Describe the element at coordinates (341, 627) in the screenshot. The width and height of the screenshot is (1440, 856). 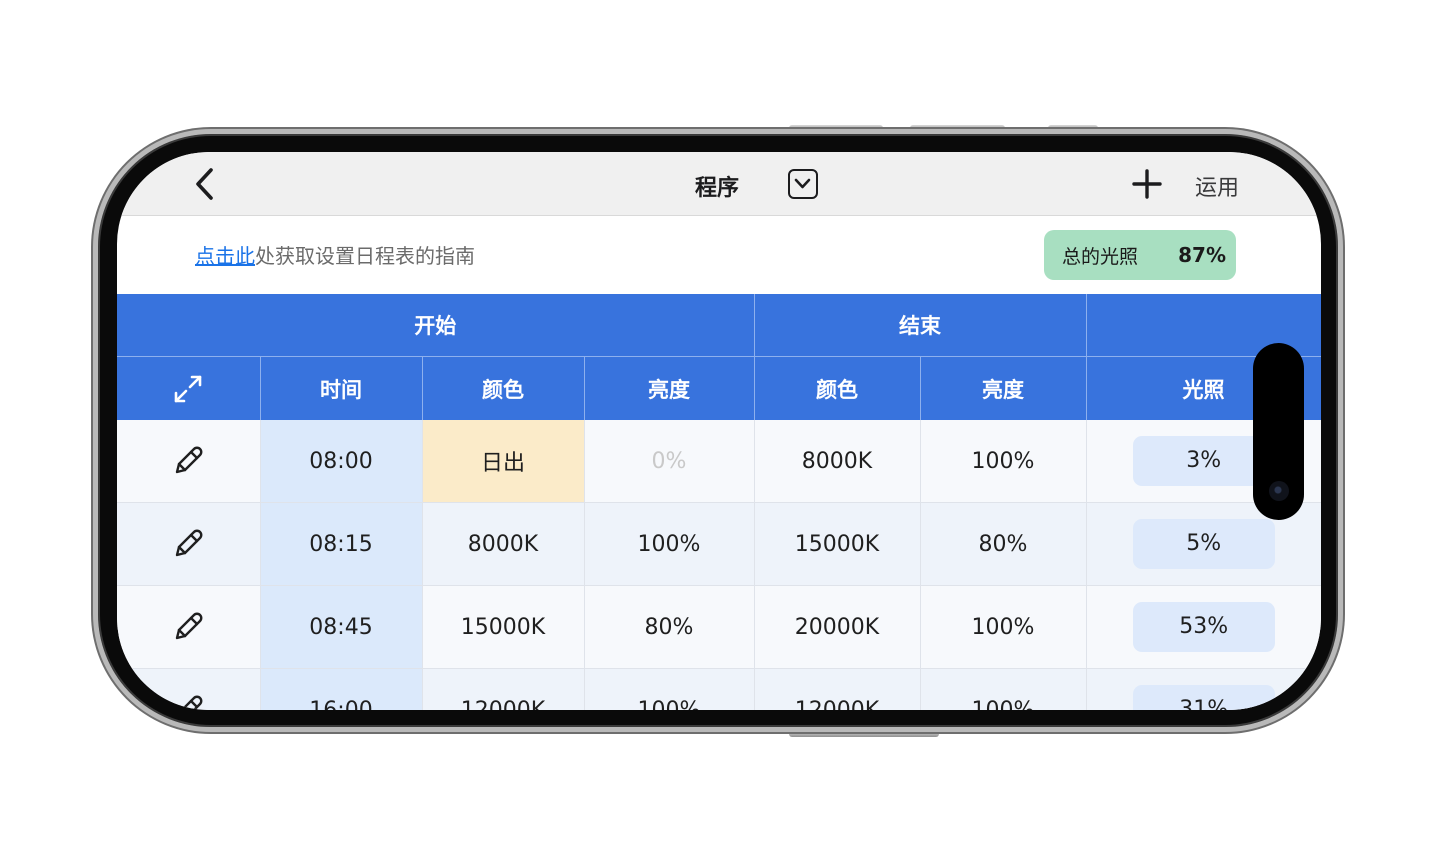
I see `time-cell: 08:45` at that location.